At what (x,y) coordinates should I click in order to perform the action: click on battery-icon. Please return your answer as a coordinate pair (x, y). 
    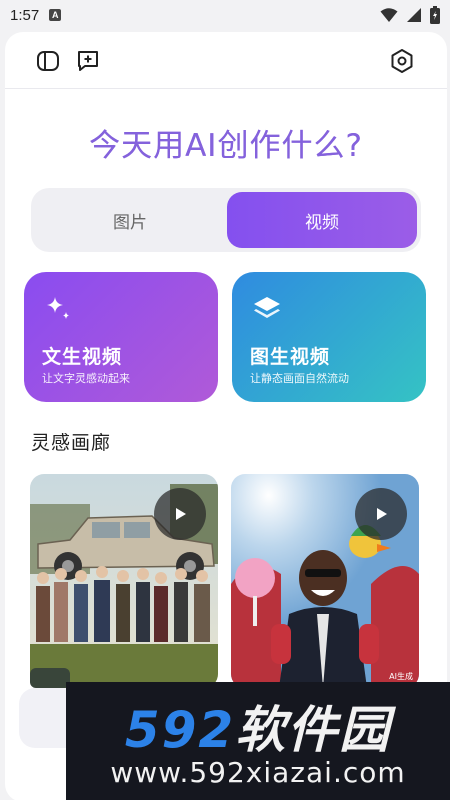
    Looking at the image, I should click on (435, 15).